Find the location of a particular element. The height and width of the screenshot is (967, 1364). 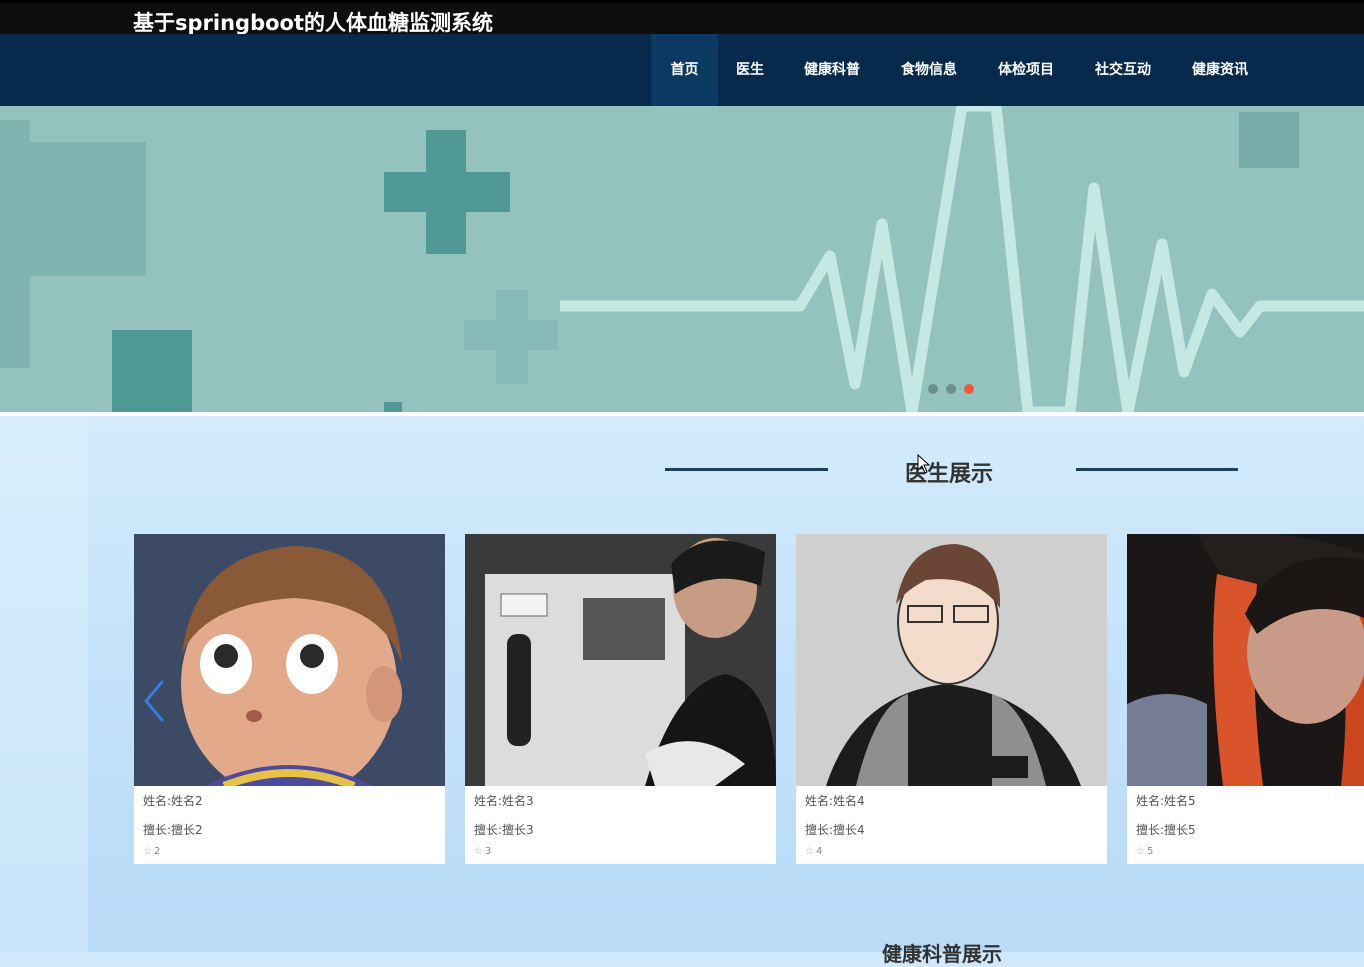

like-count: ☆ 3 is located at coordinates (482, 851).